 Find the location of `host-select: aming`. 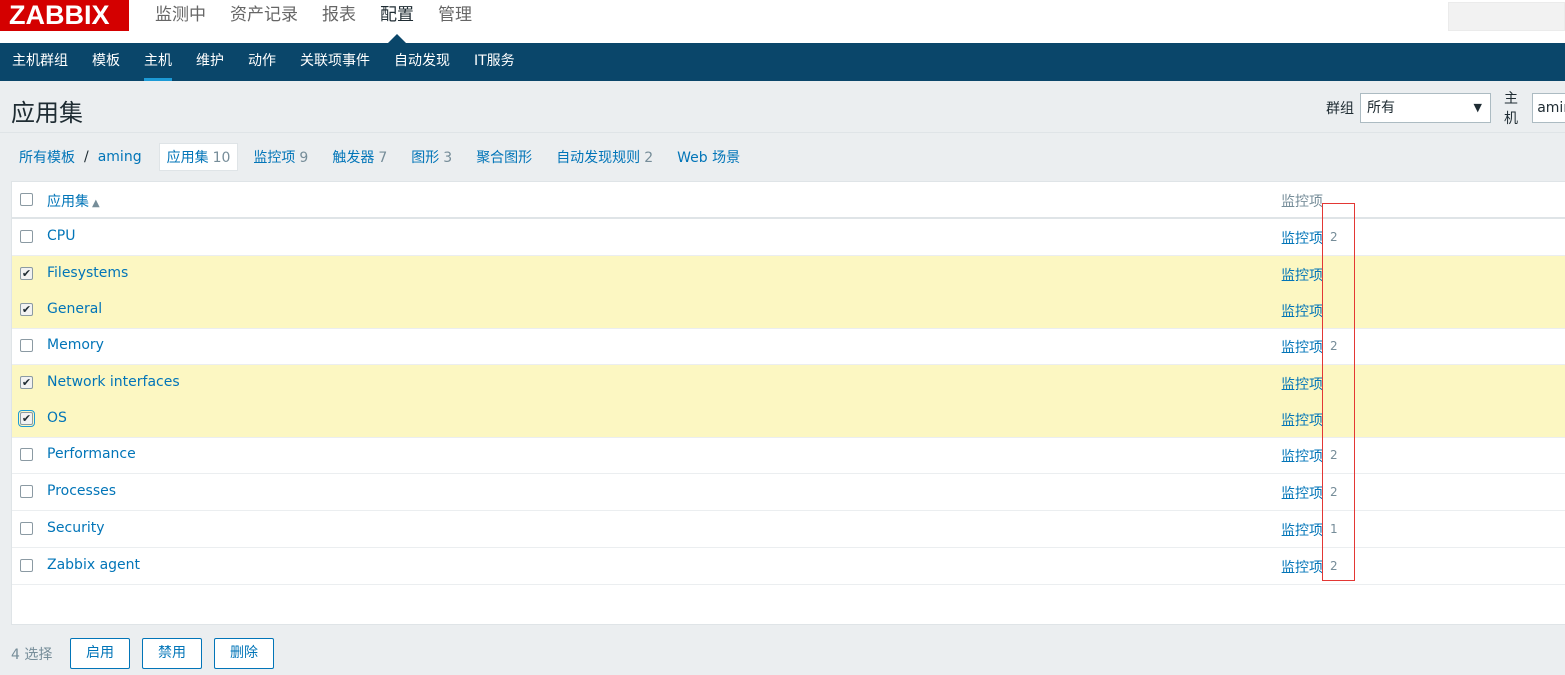

host-select: aming is located at coordinates (1548, 108).